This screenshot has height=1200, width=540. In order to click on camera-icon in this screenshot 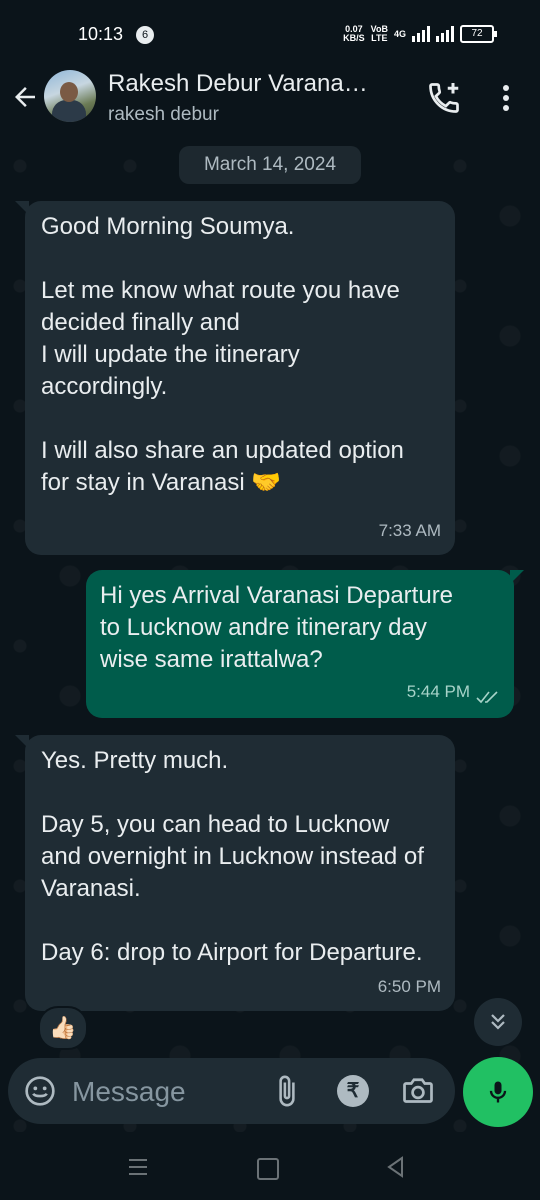, I will do `click(418, 1091)`.